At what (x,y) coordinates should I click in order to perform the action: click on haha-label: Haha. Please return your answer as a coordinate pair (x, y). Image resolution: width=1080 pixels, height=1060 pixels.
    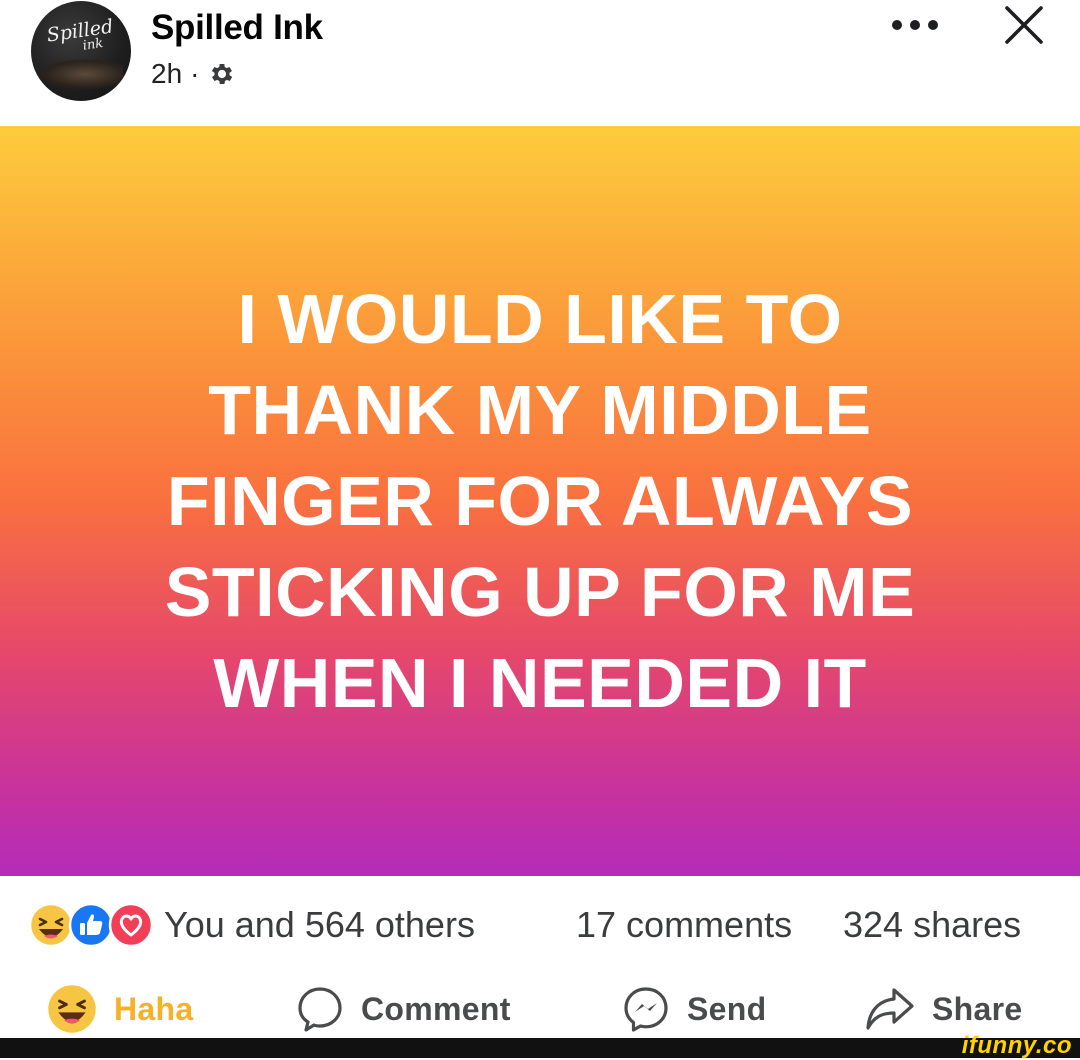
    Looking at the image, I should click on (154, 1008).